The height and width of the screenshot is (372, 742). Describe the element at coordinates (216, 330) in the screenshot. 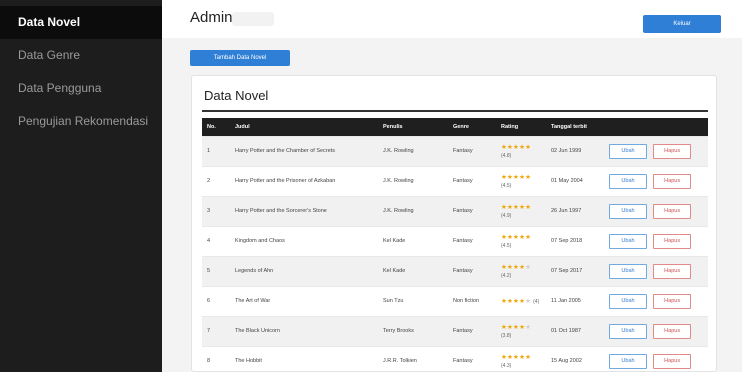

I see `cell-no: 7` at that location.